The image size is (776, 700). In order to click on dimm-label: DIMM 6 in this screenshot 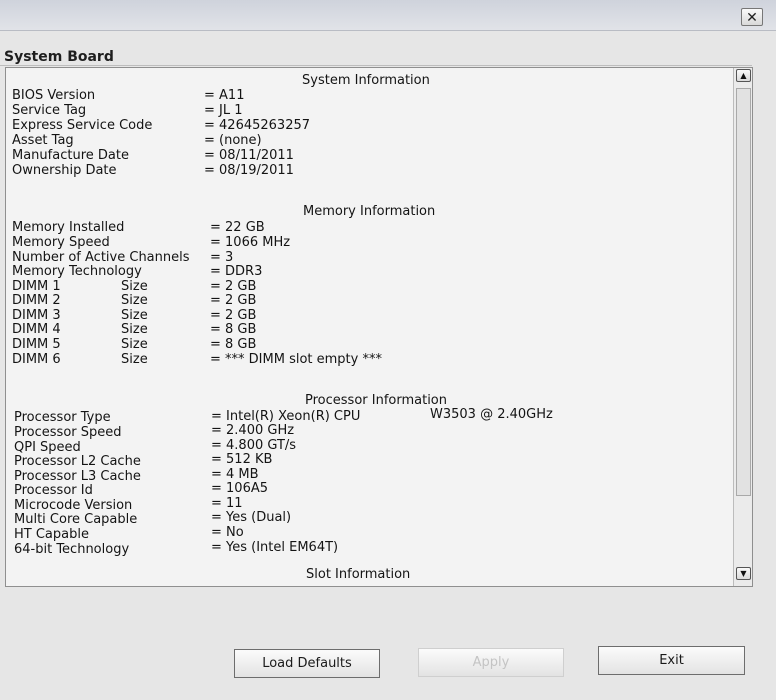, I will do `click(36, 359)`.